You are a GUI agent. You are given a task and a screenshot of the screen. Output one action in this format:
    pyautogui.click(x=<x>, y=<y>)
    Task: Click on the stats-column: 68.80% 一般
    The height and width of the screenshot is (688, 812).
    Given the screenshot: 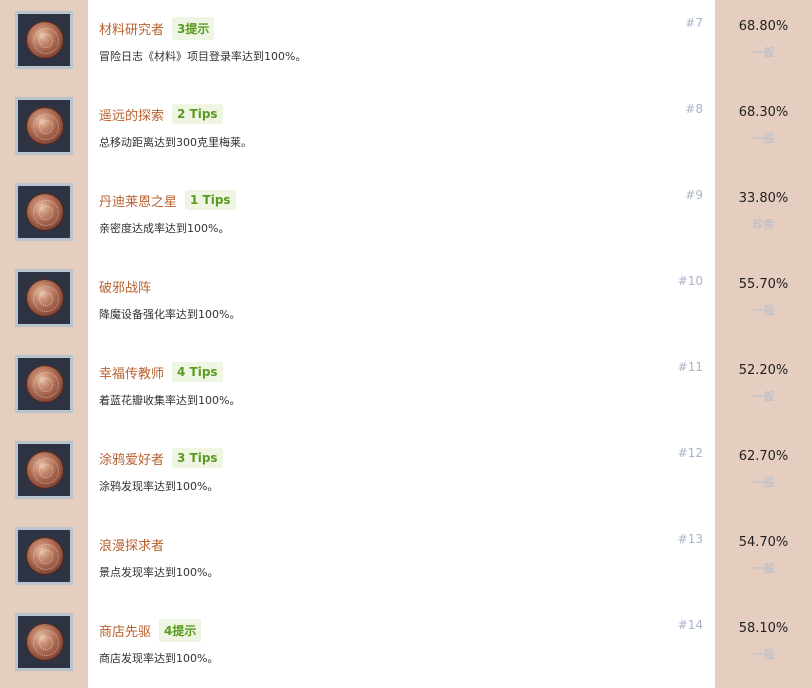 What is the action you would take?
    pyautogui.click(x=763, y=43)
    